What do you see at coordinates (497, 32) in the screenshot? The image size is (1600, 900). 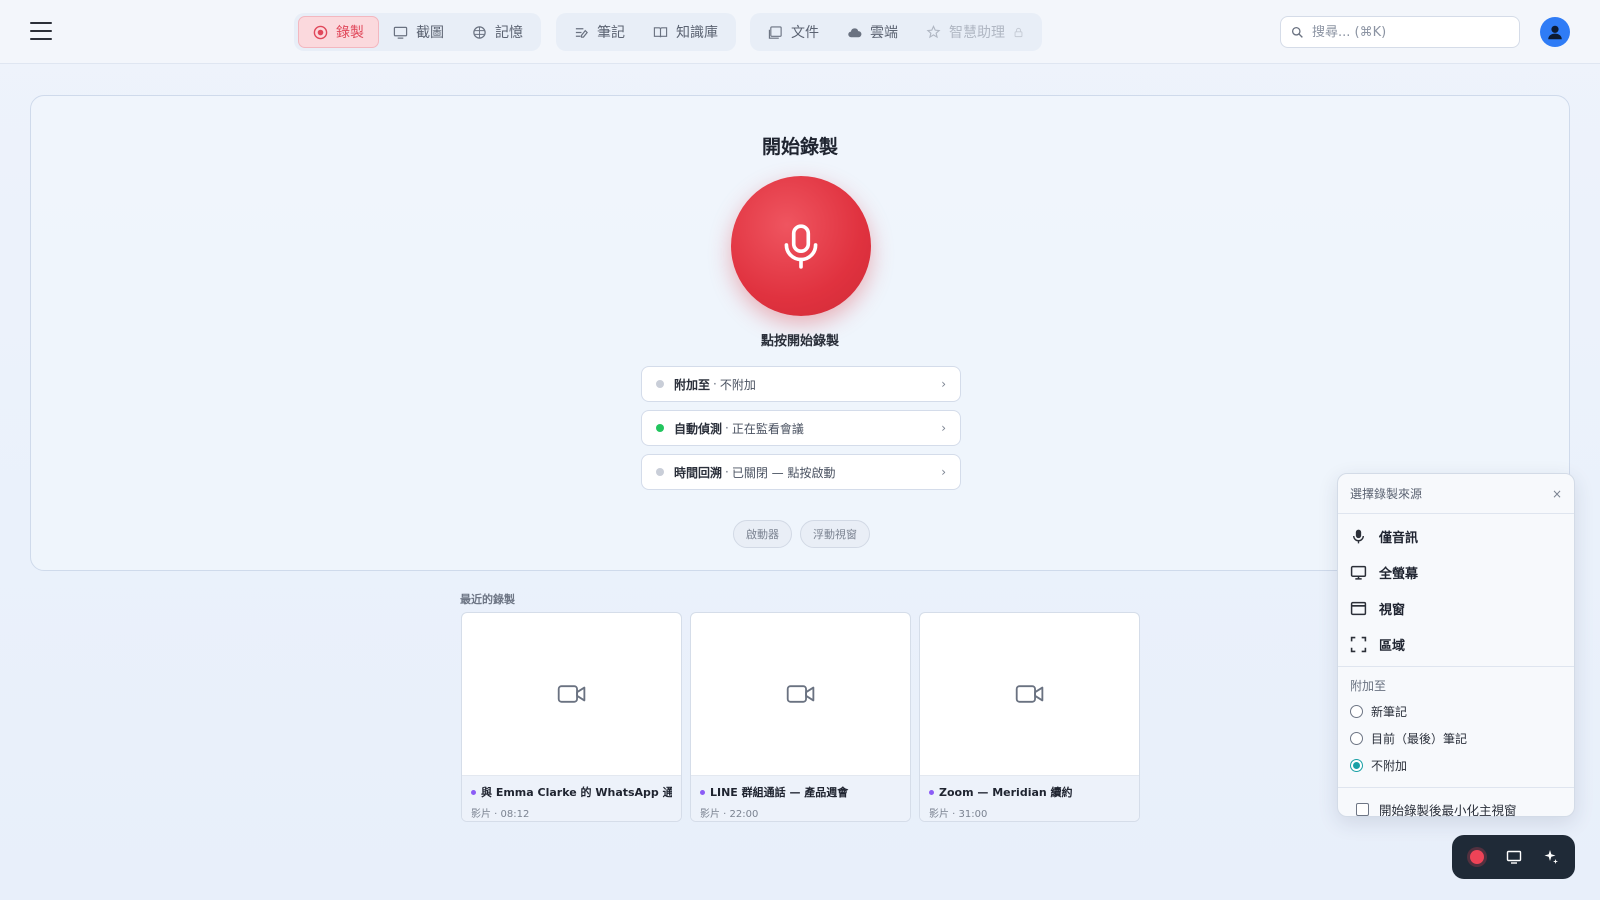 I see `tab-memory: 記憶` at bounding box center [497, 32].